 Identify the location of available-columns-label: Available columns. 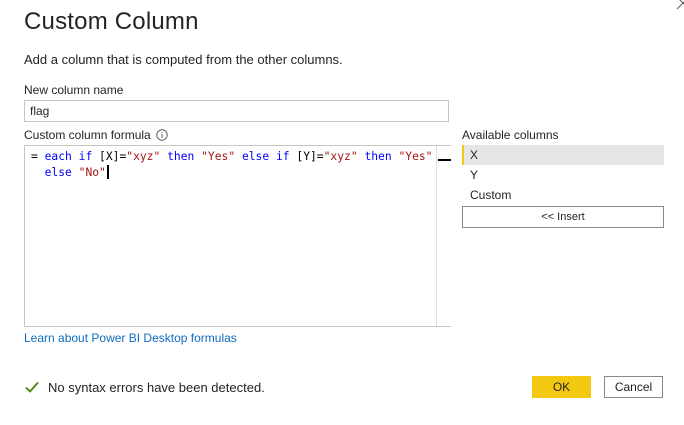
(510, 135).